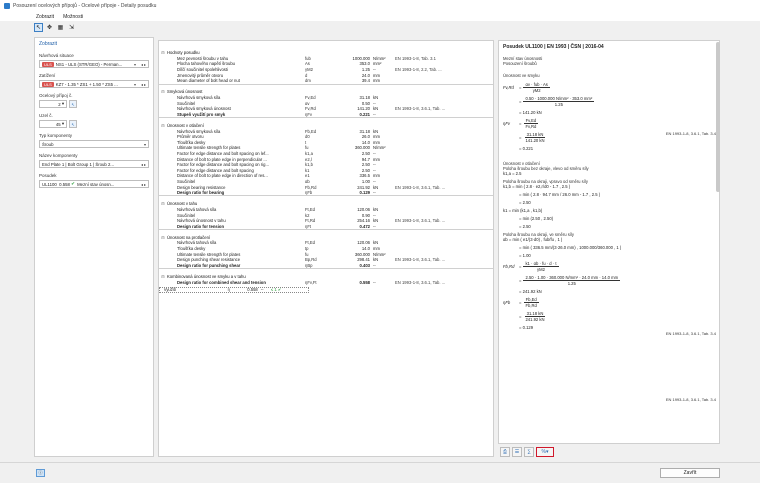 The image size is (760, 483). Describe the element at coordinates (204, 109) in the screenshot. I see `row-description: Návrhová smyková únosnost` at that location.